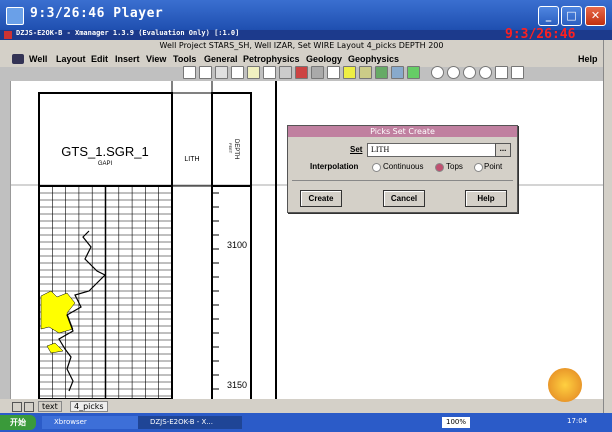 This screenshot has width=612, height=432. I want to click on paste-icon, so click(253, 72).